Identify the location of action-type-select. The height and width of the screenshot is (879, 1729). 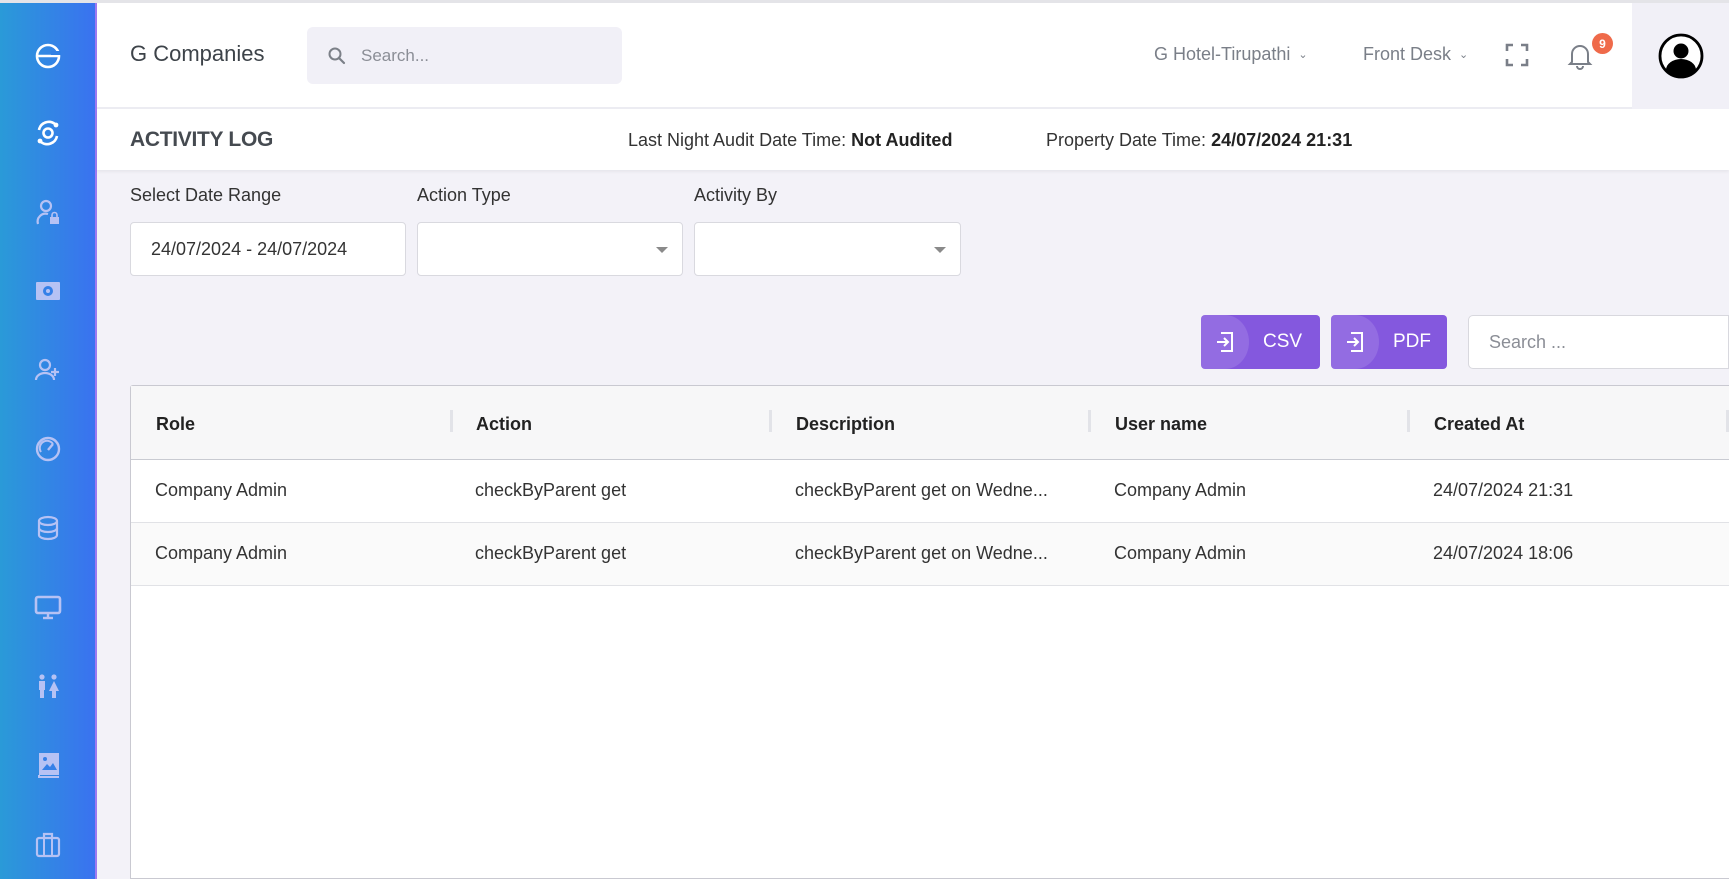
(550, 249).